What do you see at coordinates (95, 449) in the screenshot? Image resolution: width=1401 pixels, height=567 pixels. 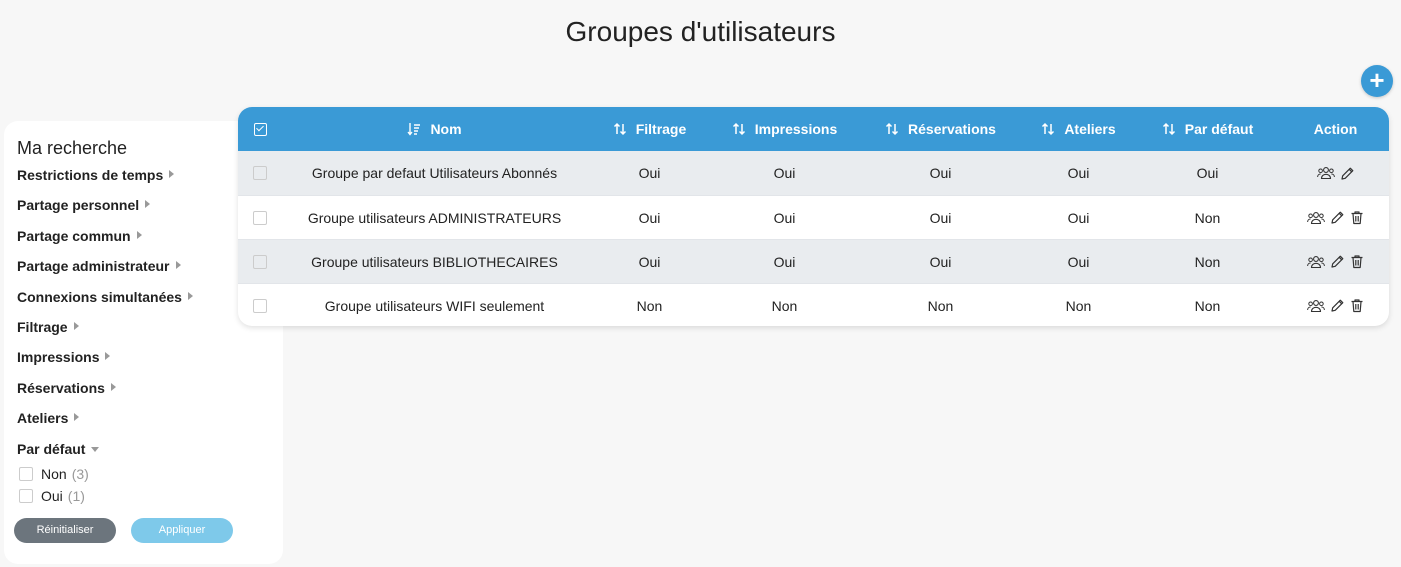 I see `caret-down-icon` at bounding box center [95, 449].